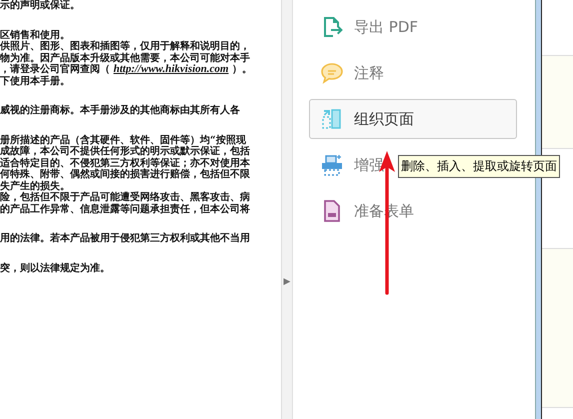  Describe the element at coordinates (125, 174) in the screenshot. I see `document-text: 何特殊、附带、偶然或间接的损害进行赔偿，包括但不限` at that location.